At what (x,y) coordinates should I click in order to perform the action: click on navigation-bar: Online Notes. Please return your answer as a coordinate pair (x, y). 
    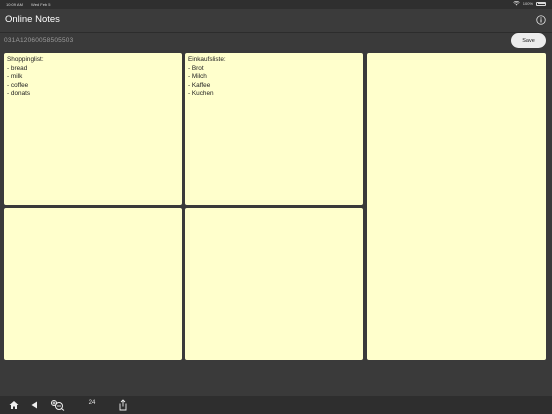
    Looking at the image, I should click on (276, 21).